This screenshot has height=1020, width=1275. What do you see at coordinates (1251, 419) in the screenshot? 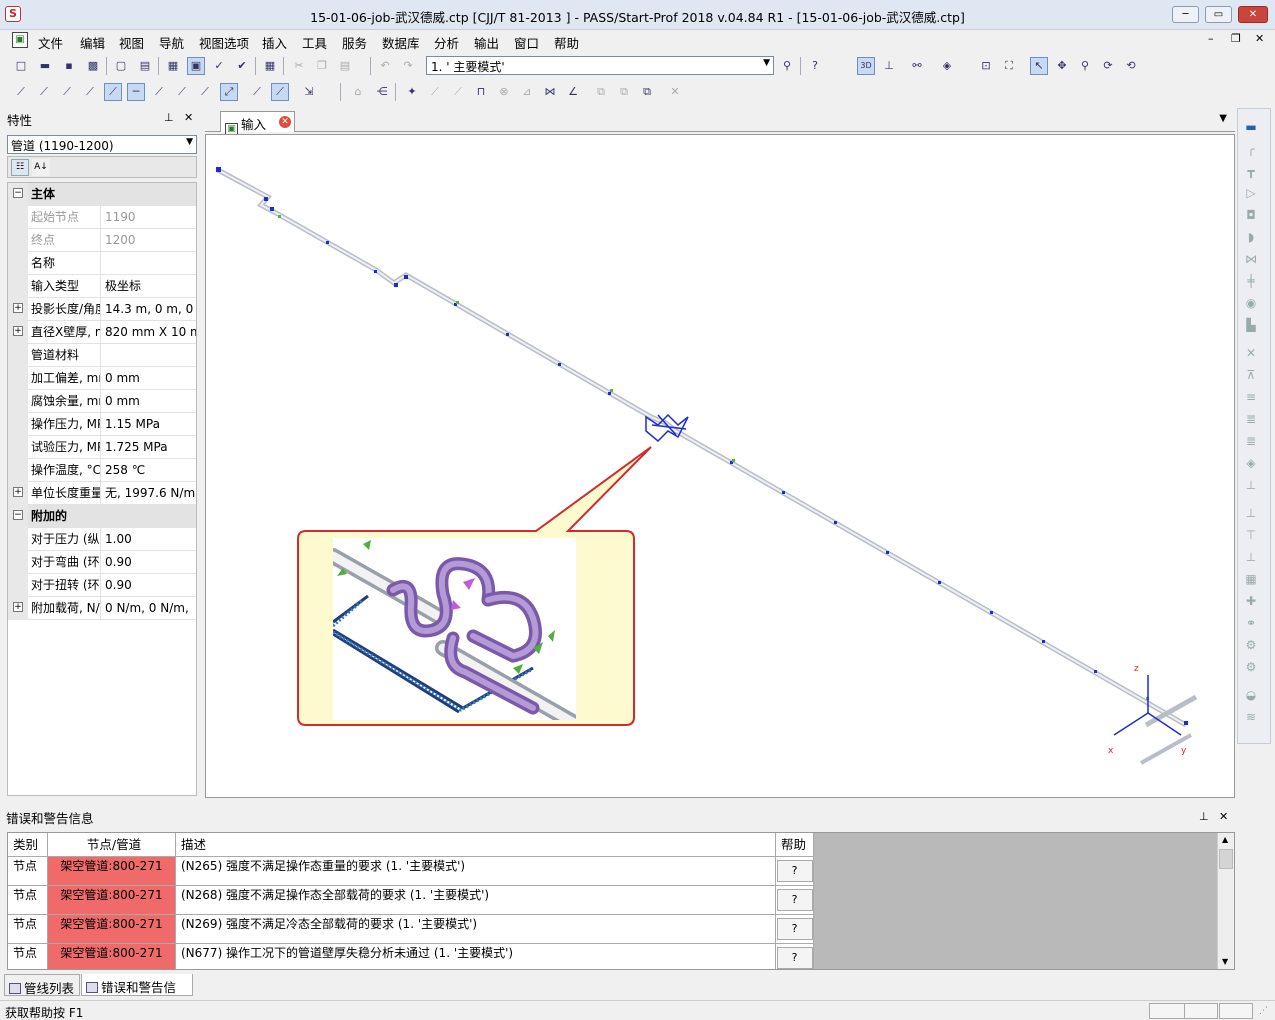
I see `spring-hanger-icon: ≣` at bounding box center [1251, 419].